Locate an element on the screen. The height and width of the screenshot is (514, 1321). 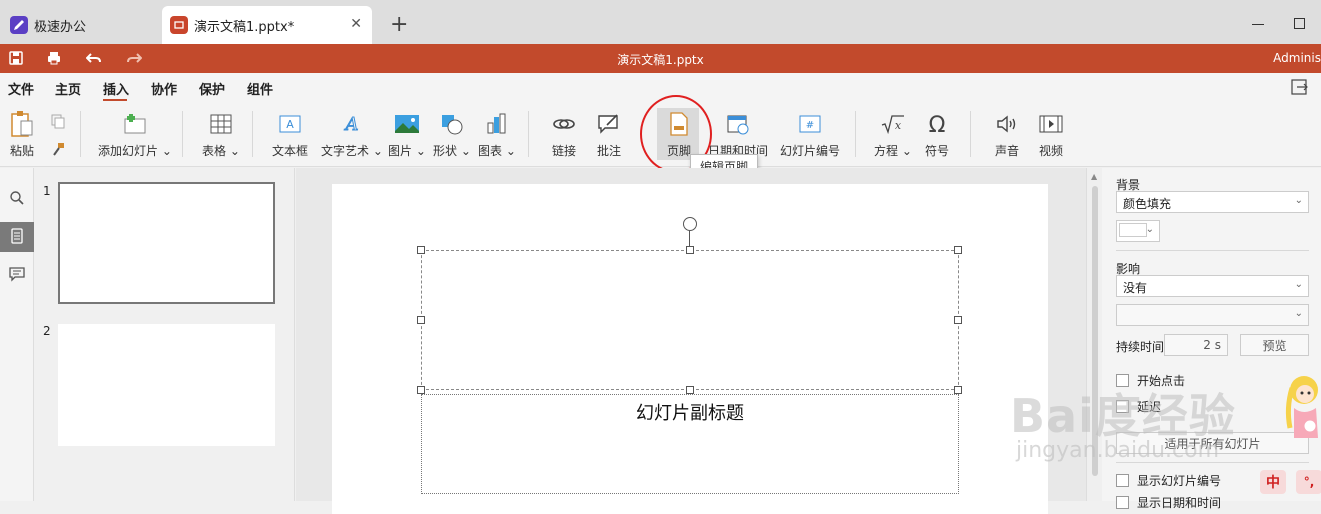
duration-input: 2 s is located at coordinates (1196, 345).